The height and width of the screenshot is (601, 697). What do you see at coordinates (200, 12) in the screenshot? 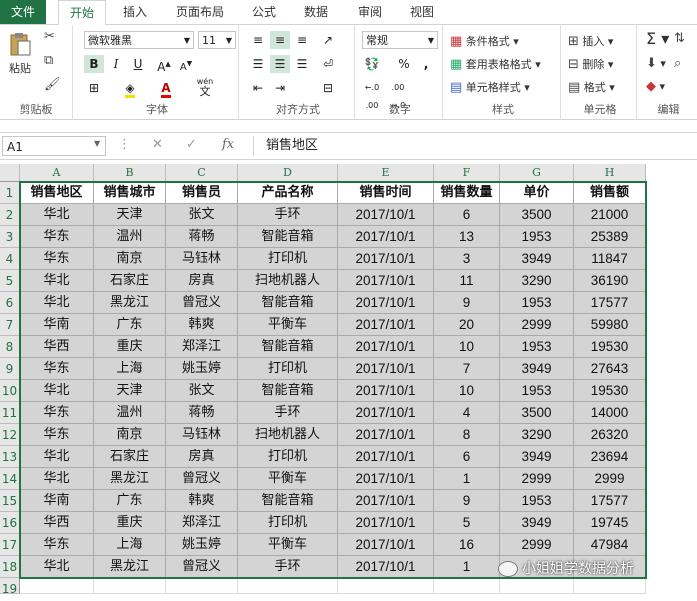
I see `tab-page-layout: 页面布局` at bounding box center [200, 12].